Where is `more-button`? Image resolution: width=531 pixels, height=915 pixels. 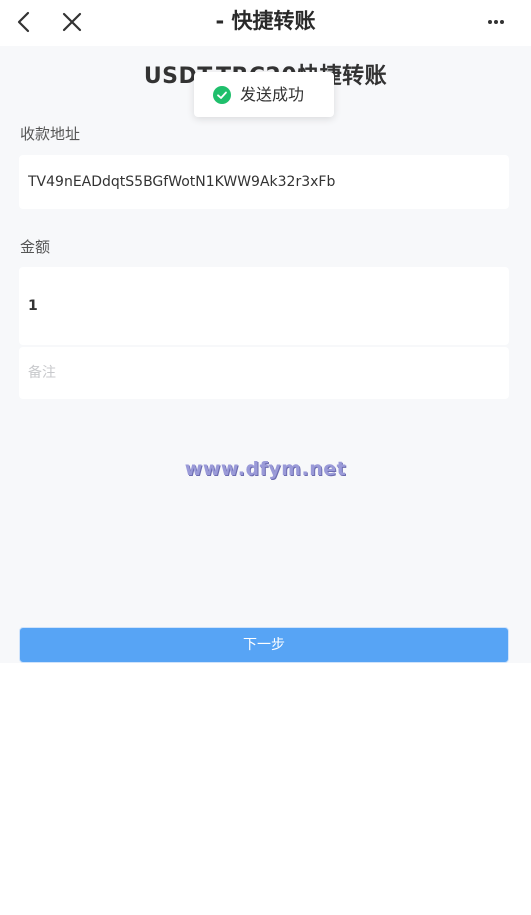
more-button is located at coordinates (496, 22).